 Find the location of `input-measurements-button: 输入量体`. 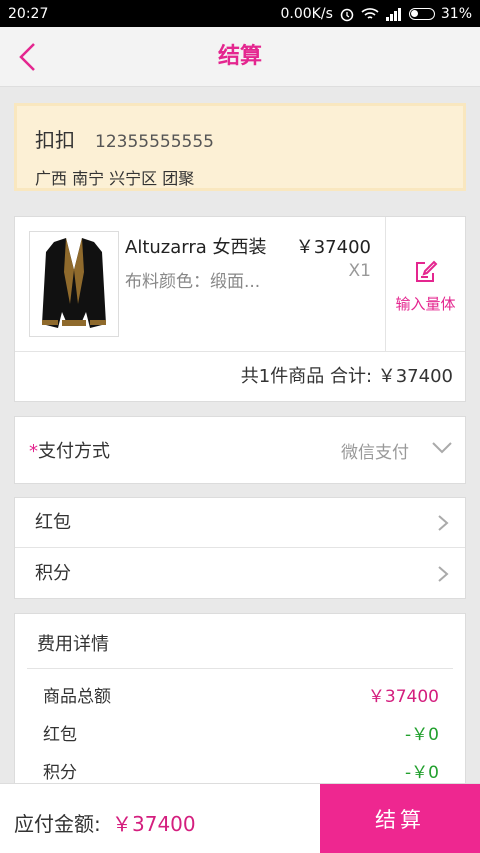

input-measurements-button: 输入量体 is located at coordinates (425, 284).